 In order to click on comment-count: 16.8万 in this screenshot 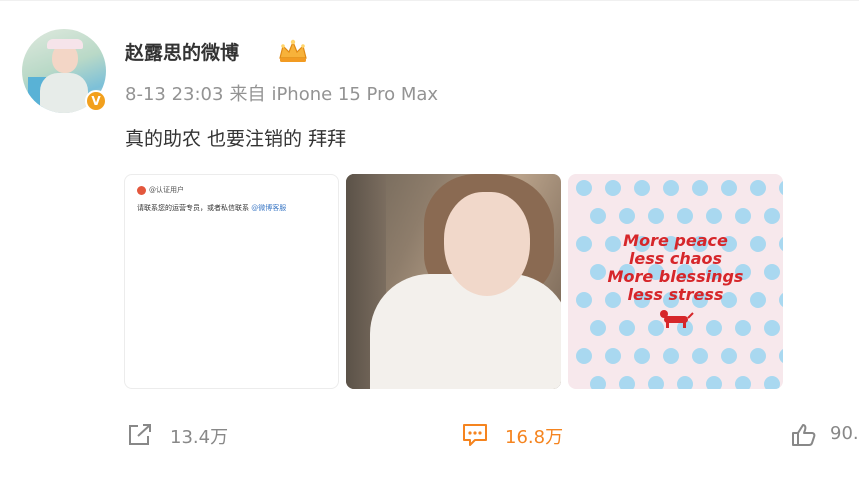, I will do `click(534, 437)`.